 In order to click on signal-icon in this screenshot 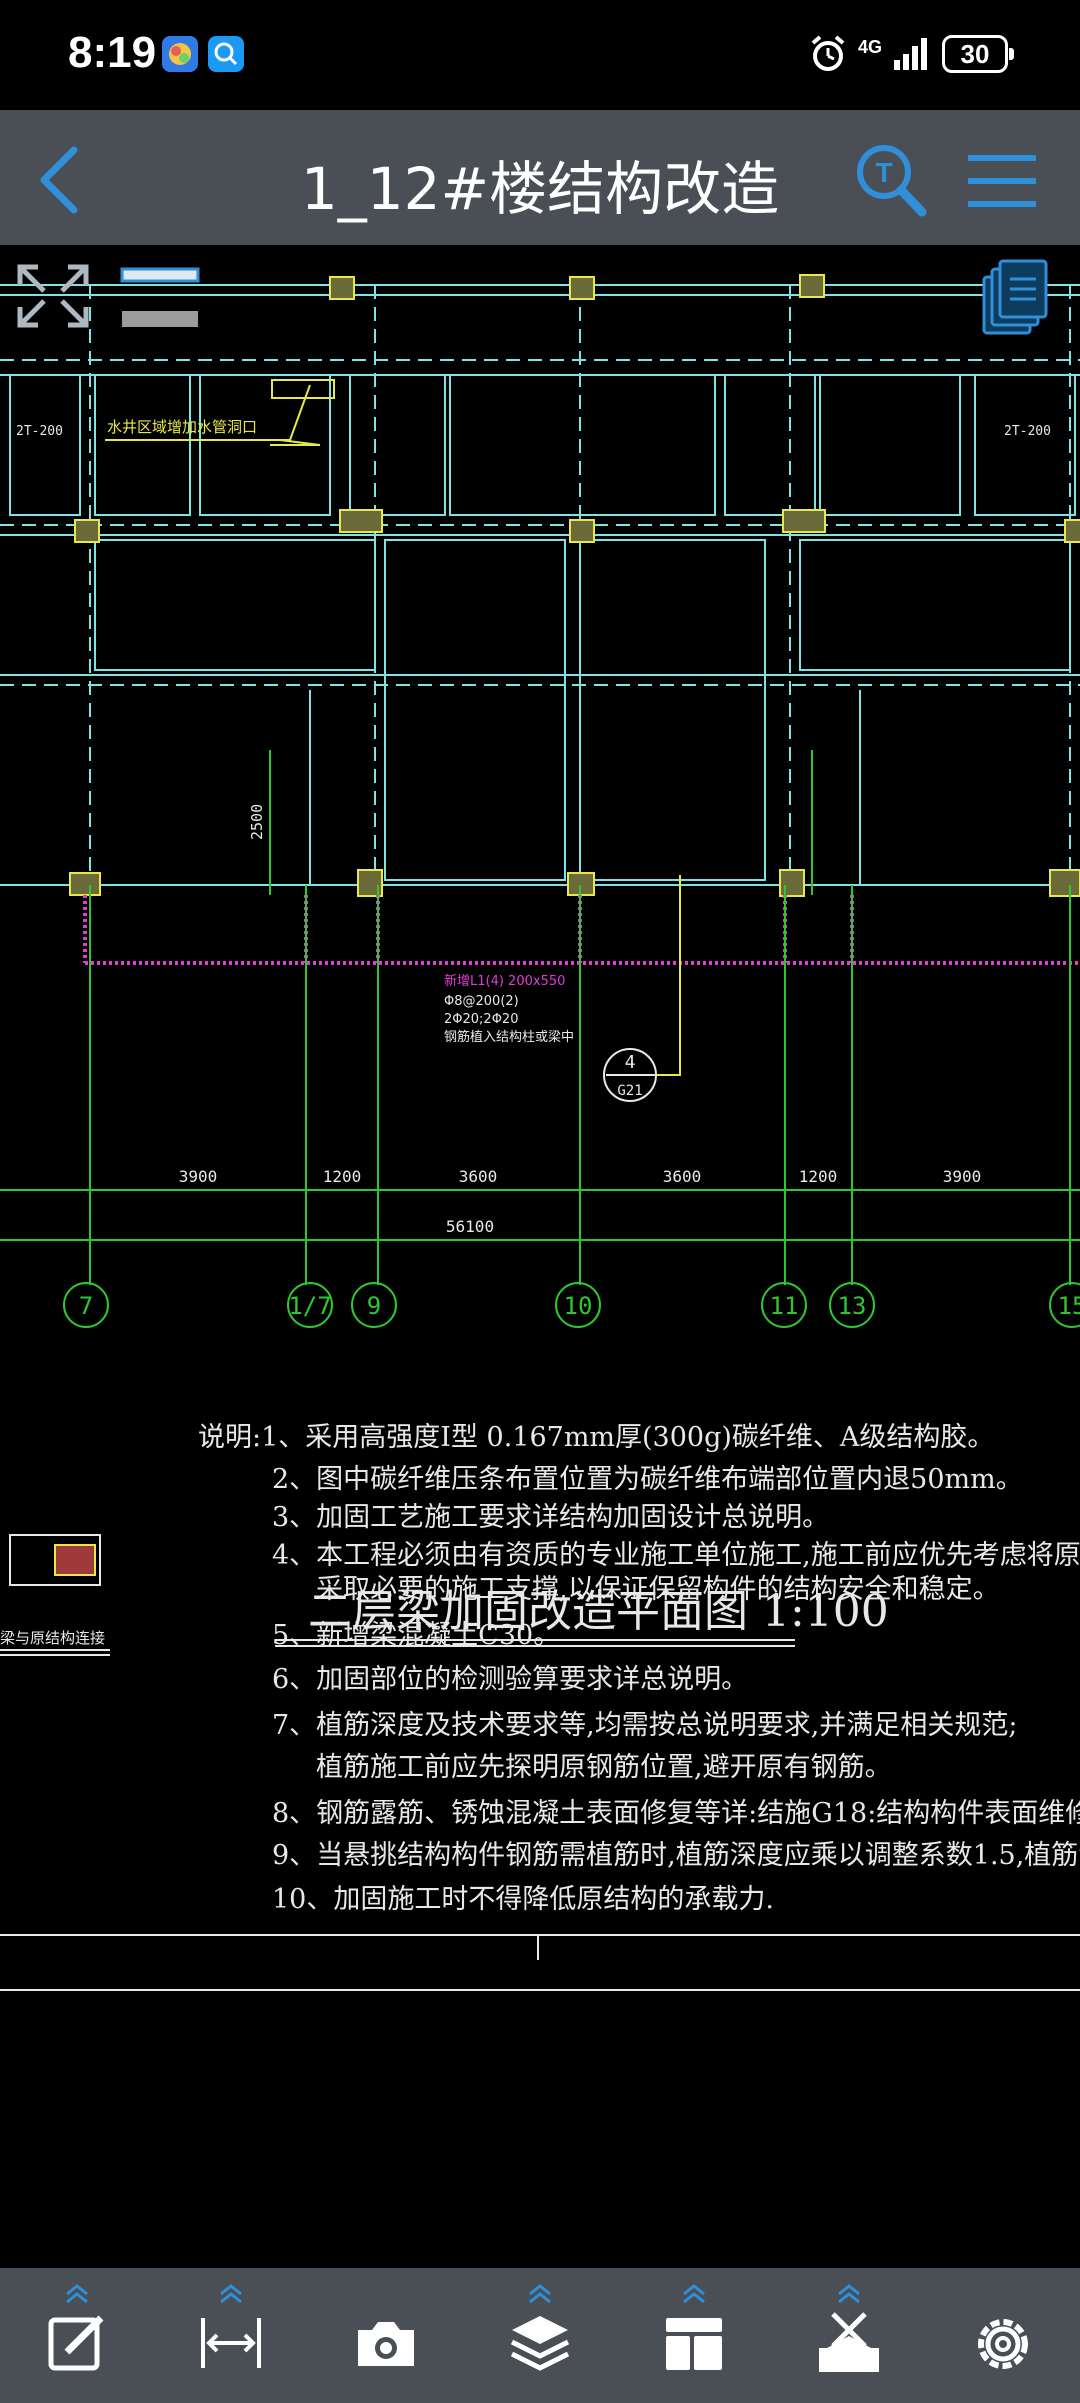, I will do `click(910, 54)`.